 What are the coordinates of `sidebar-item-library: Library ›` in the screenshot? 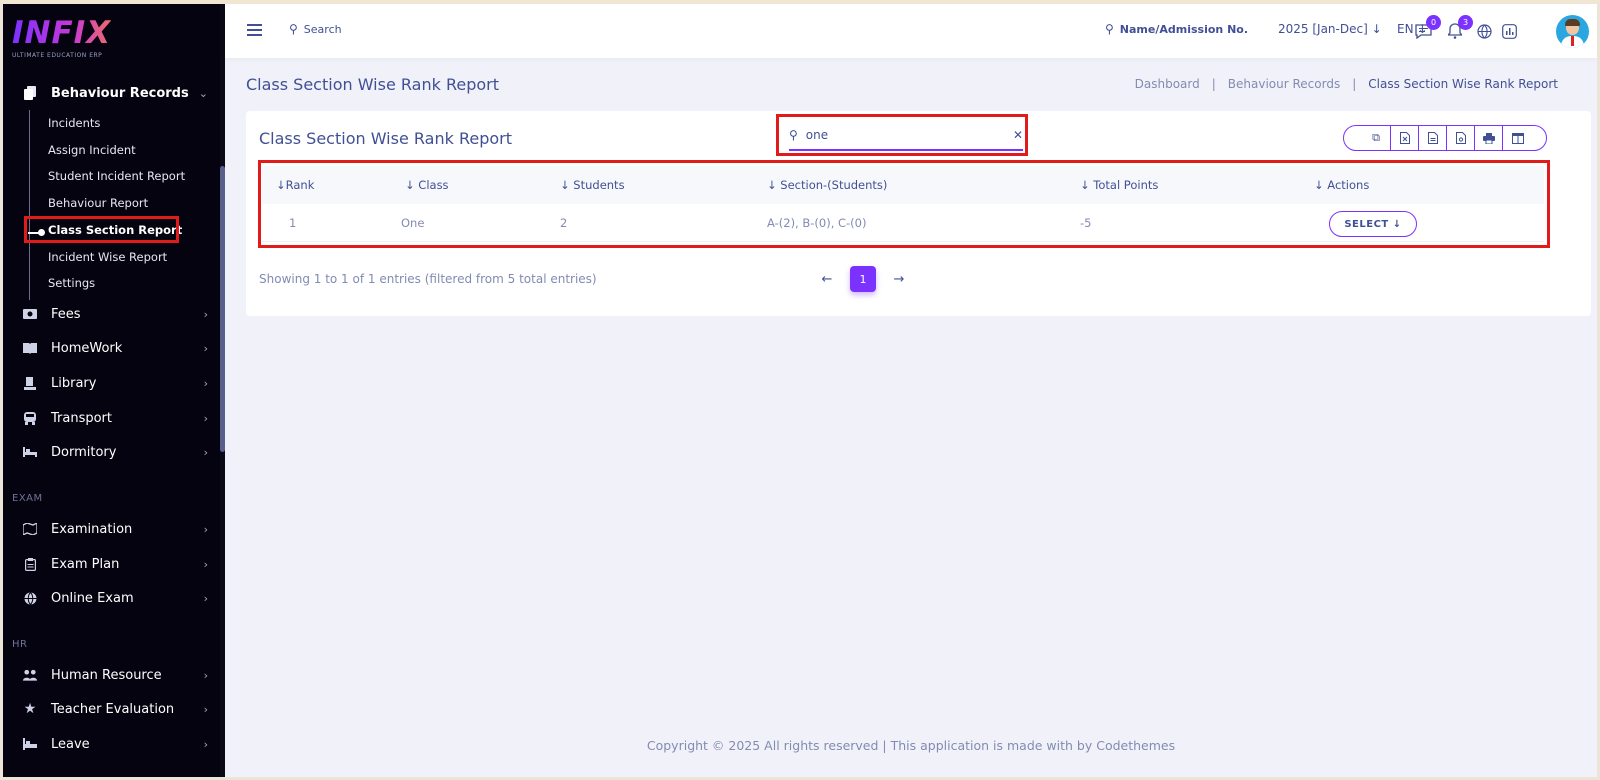 It's located at (115, 383).